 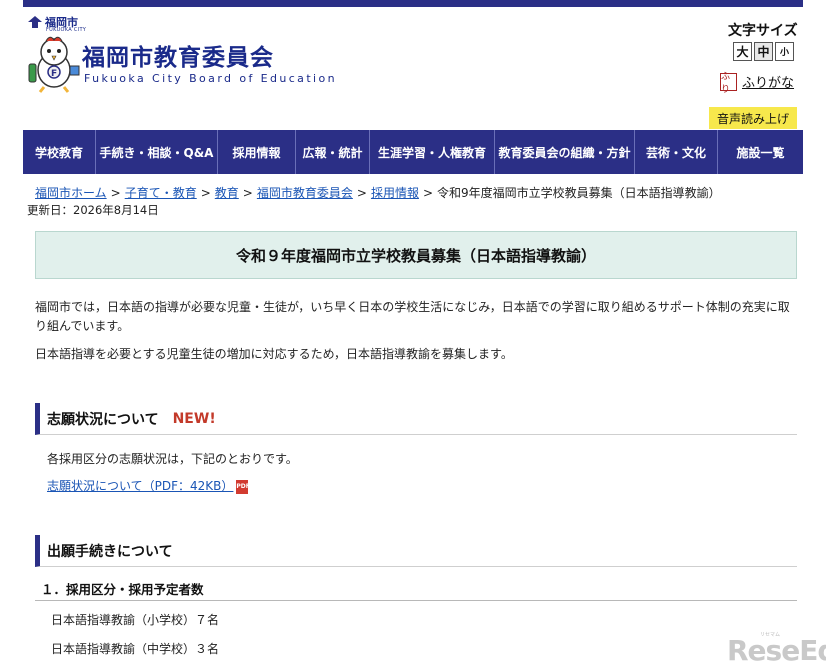 What do you see at coordinates (157, 152) in the screenshot?
I see `nav-item-procedures: 手続き・相談・Q&A` at bounding box center [157, 152].